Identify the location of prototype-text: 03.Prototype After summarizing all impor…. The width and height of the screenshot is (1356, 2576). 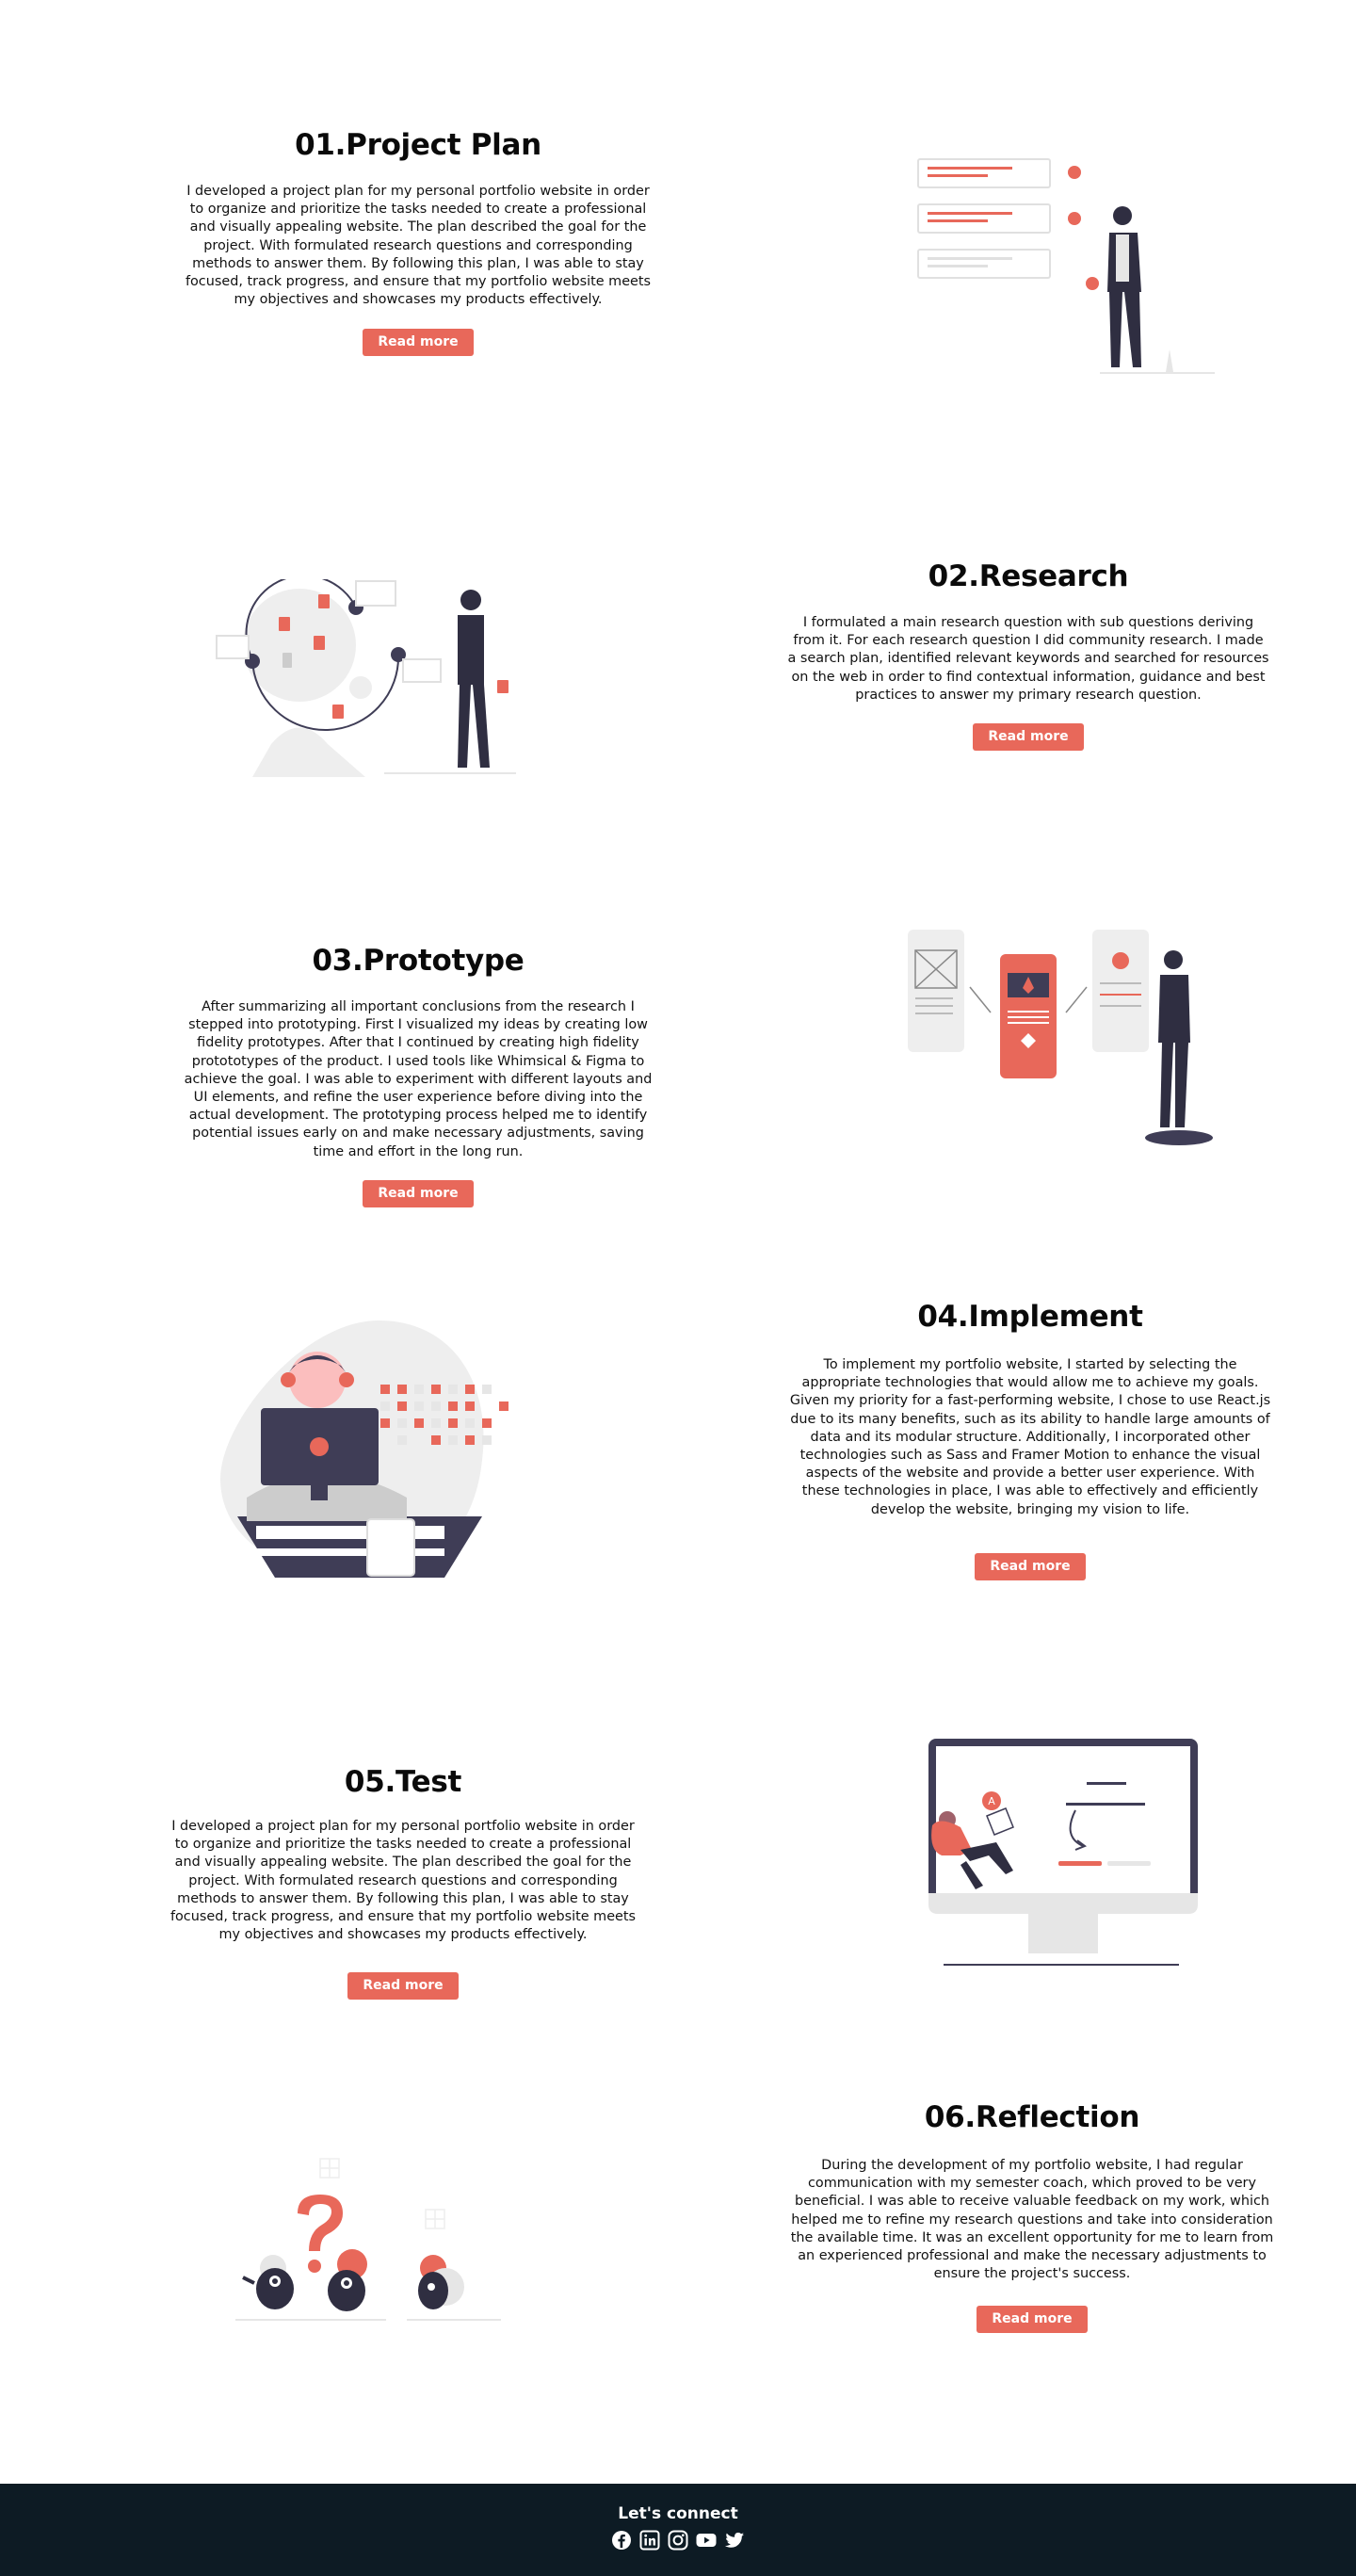
(418, 1075).